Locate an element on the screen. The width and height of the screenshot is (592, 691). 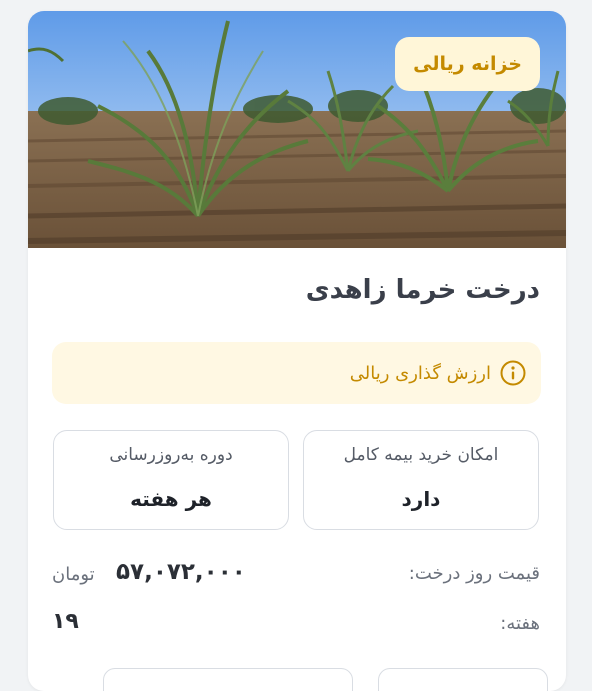
info-circle-icon is located at coordinates (513, 373).